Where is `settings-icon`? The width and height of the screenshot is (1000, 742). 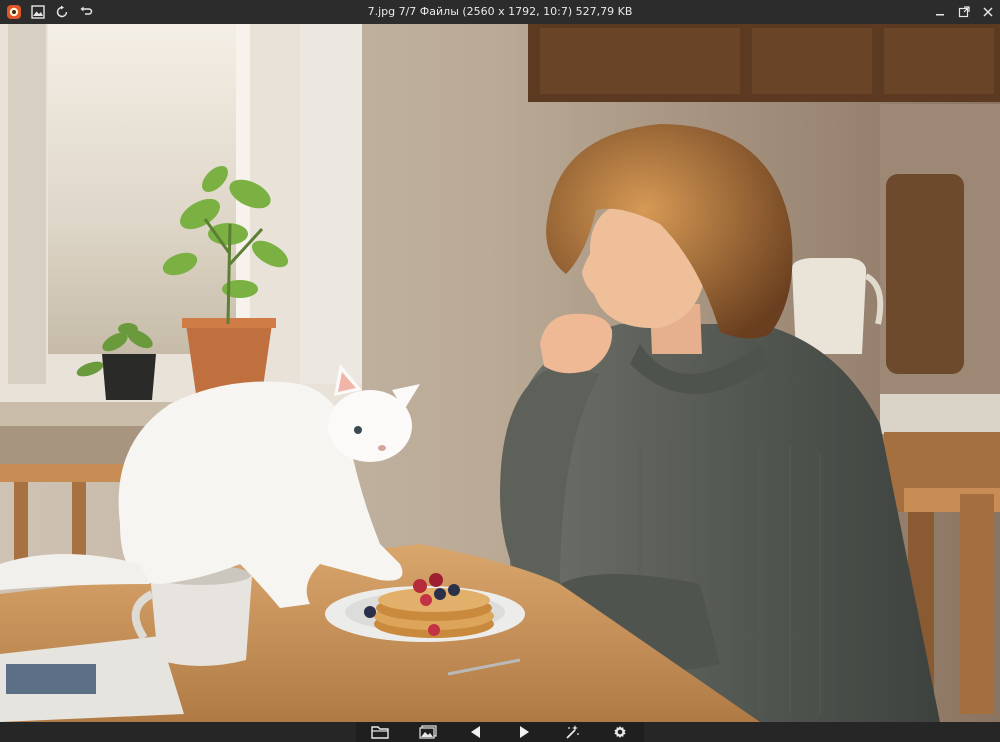
settings-icon is located at coordinates (620, 732).